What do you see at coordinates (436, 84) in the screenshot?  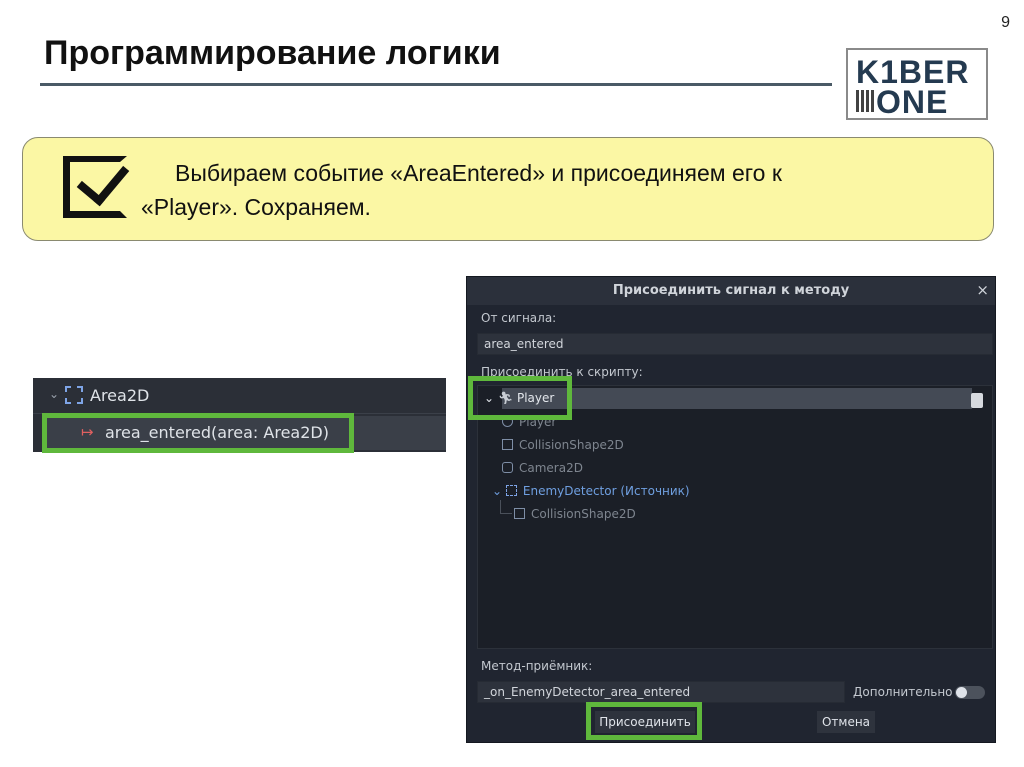 I see `title-divider` at bounding box center [436, 84].